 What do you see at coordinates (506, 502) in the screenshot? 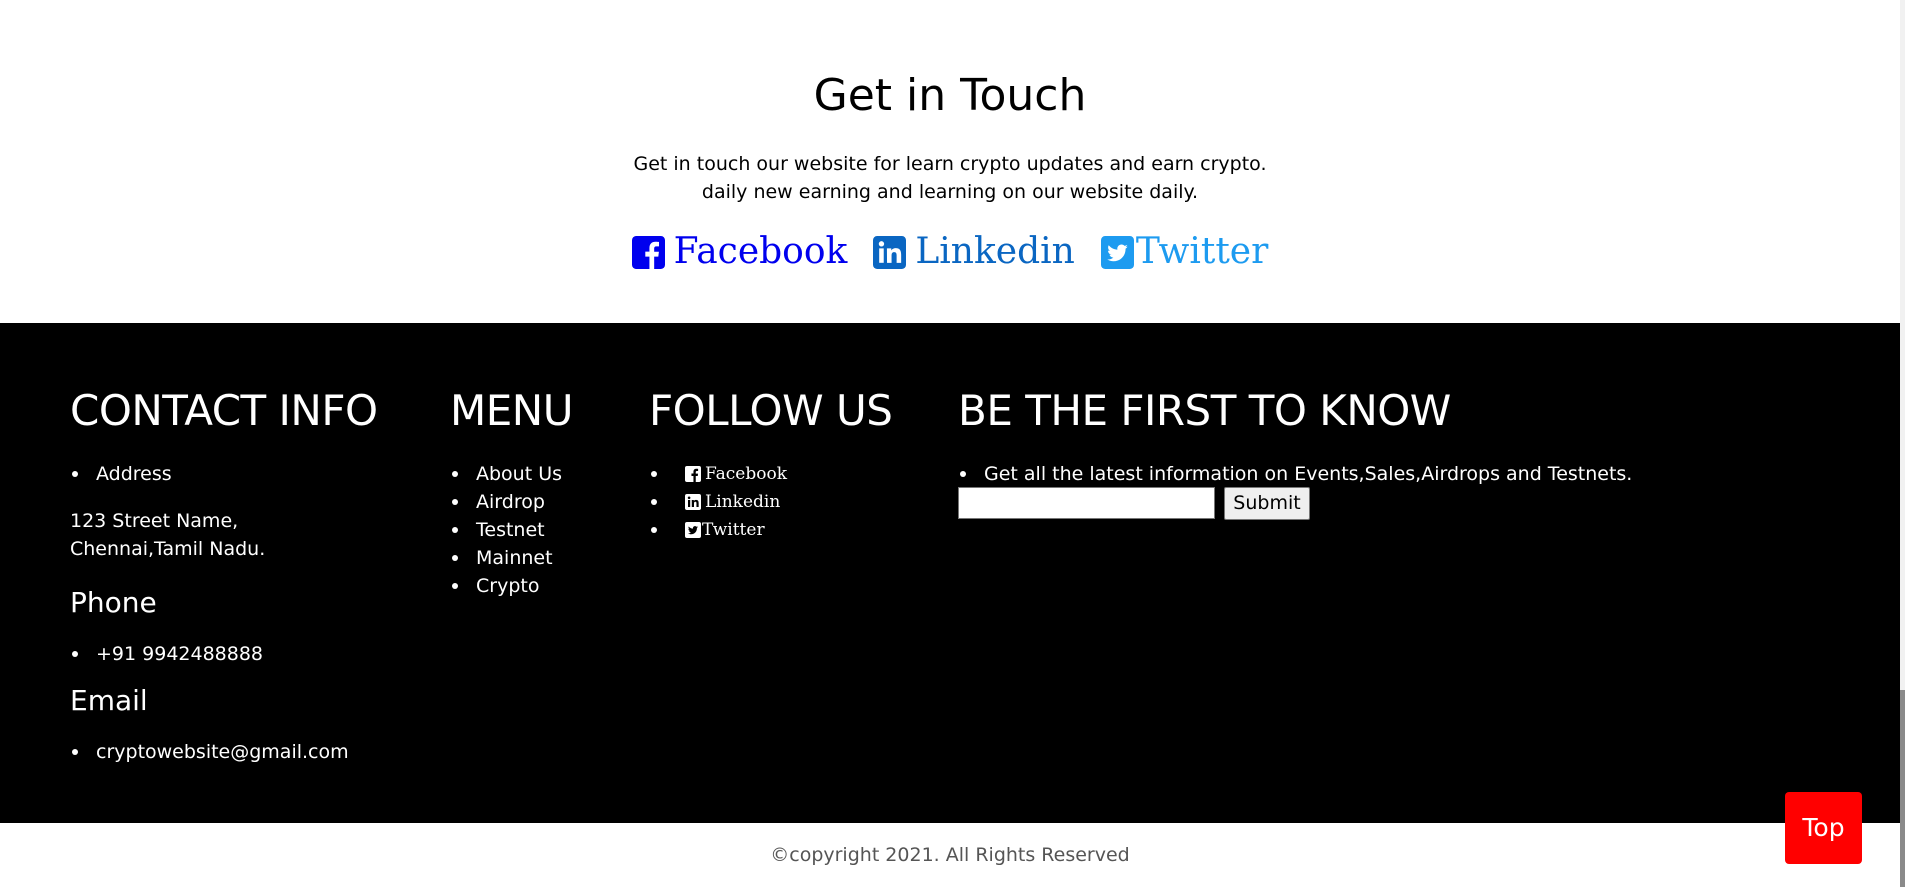
I see `menu-item-airdrop: Airdrop` at bounding box center [506, 502].